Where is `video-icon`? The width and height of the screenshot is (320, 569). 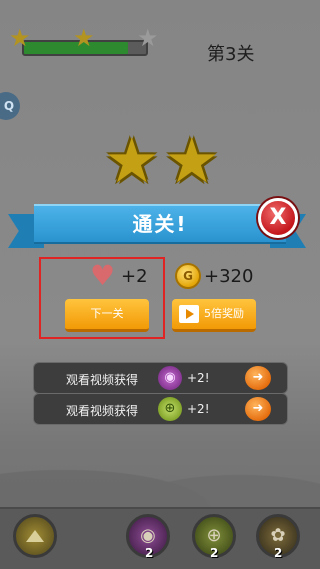
video-icon is located at coordinates (189, 314).